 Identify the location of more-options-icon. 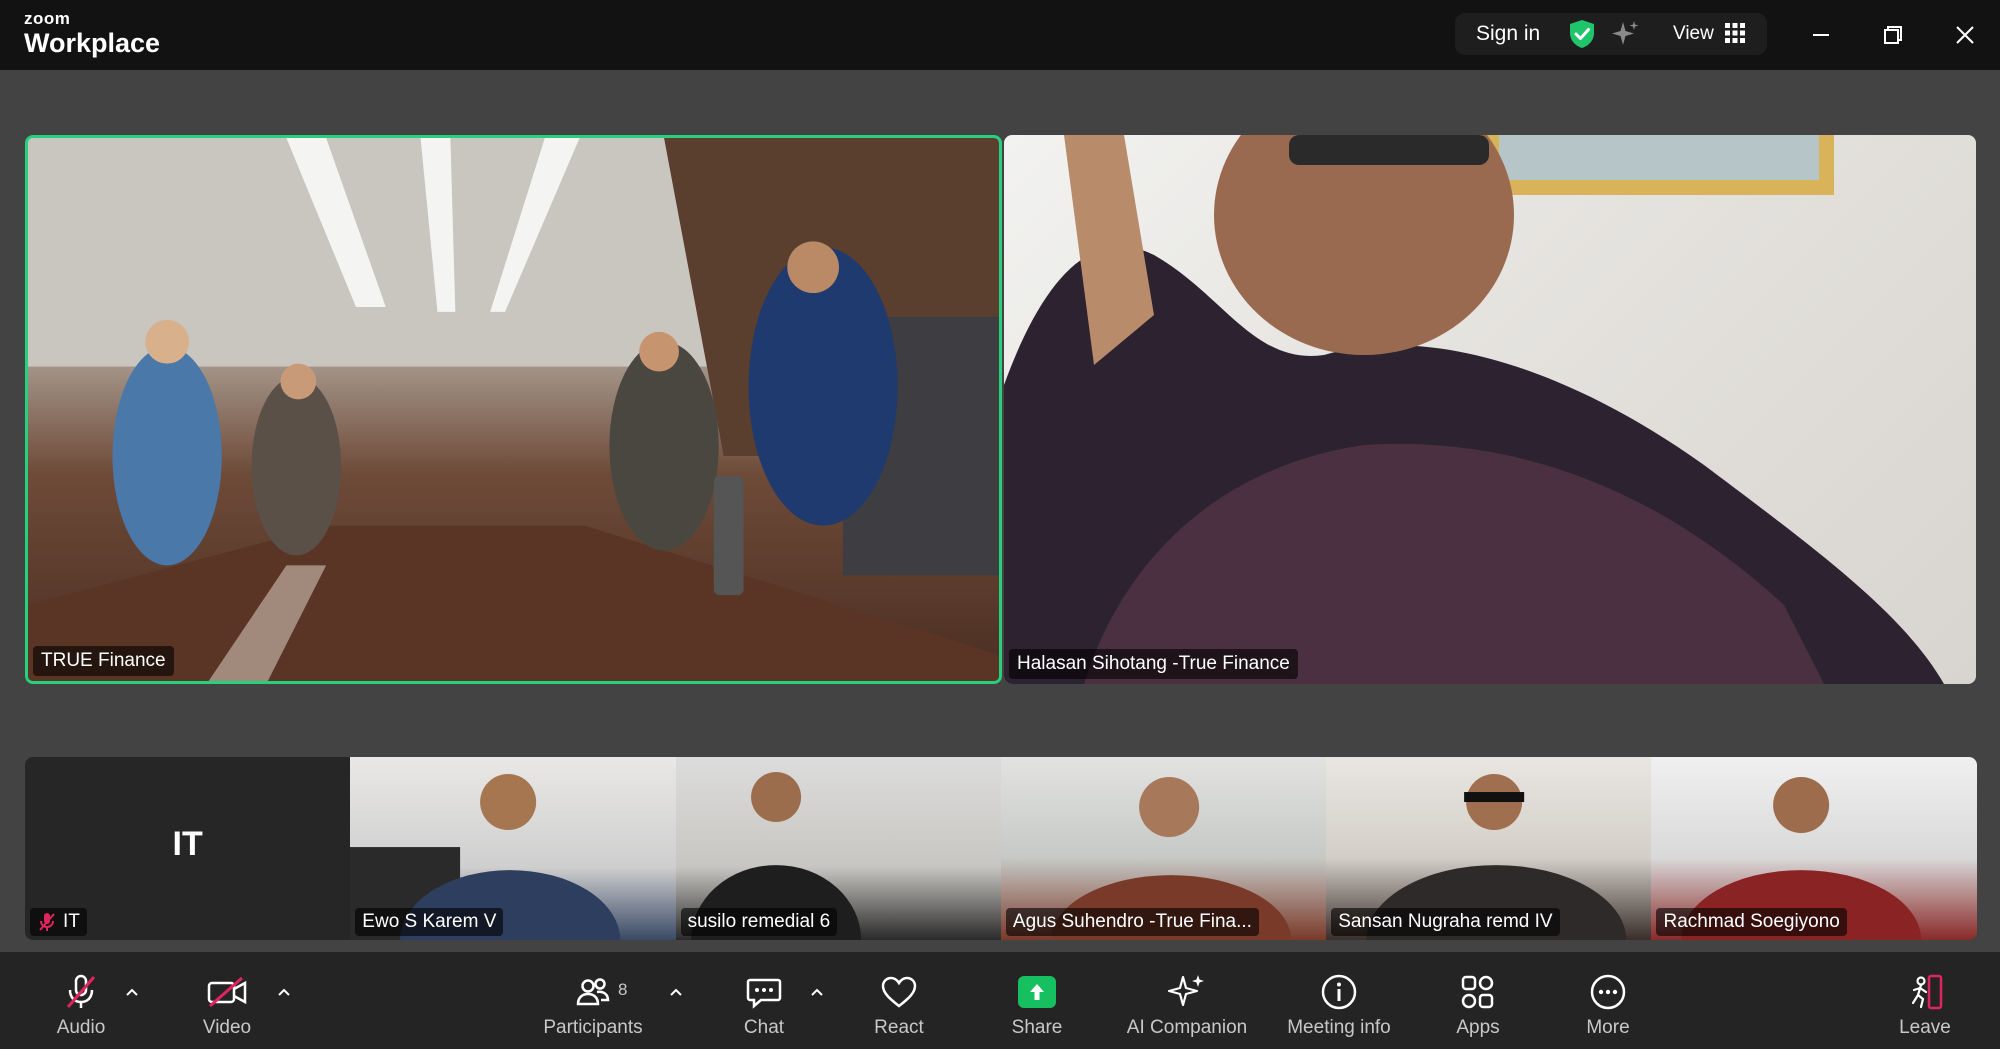
(1608, 992).